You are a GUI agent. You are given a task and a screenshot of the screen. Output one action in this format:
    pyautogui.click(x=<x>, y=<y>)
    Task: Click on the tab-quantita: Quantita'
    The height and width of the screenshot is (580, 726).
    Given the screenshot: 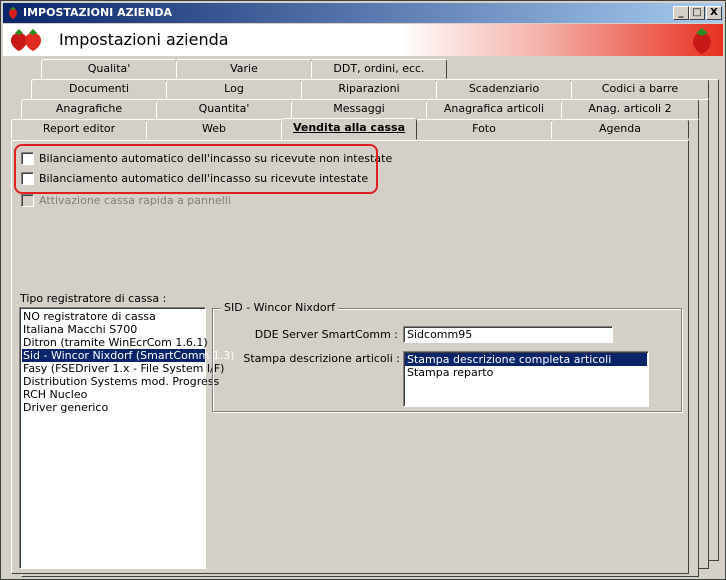 What is the action you would take?
    pyautogui.click(x=224, y=109)
    